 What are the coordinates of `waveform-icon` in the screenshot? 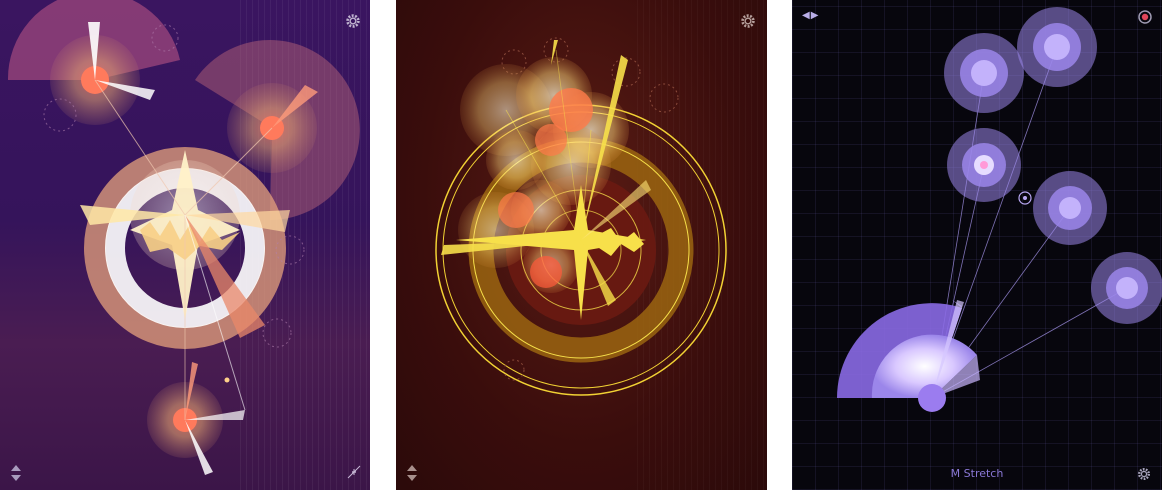 It's located at (354, 472).